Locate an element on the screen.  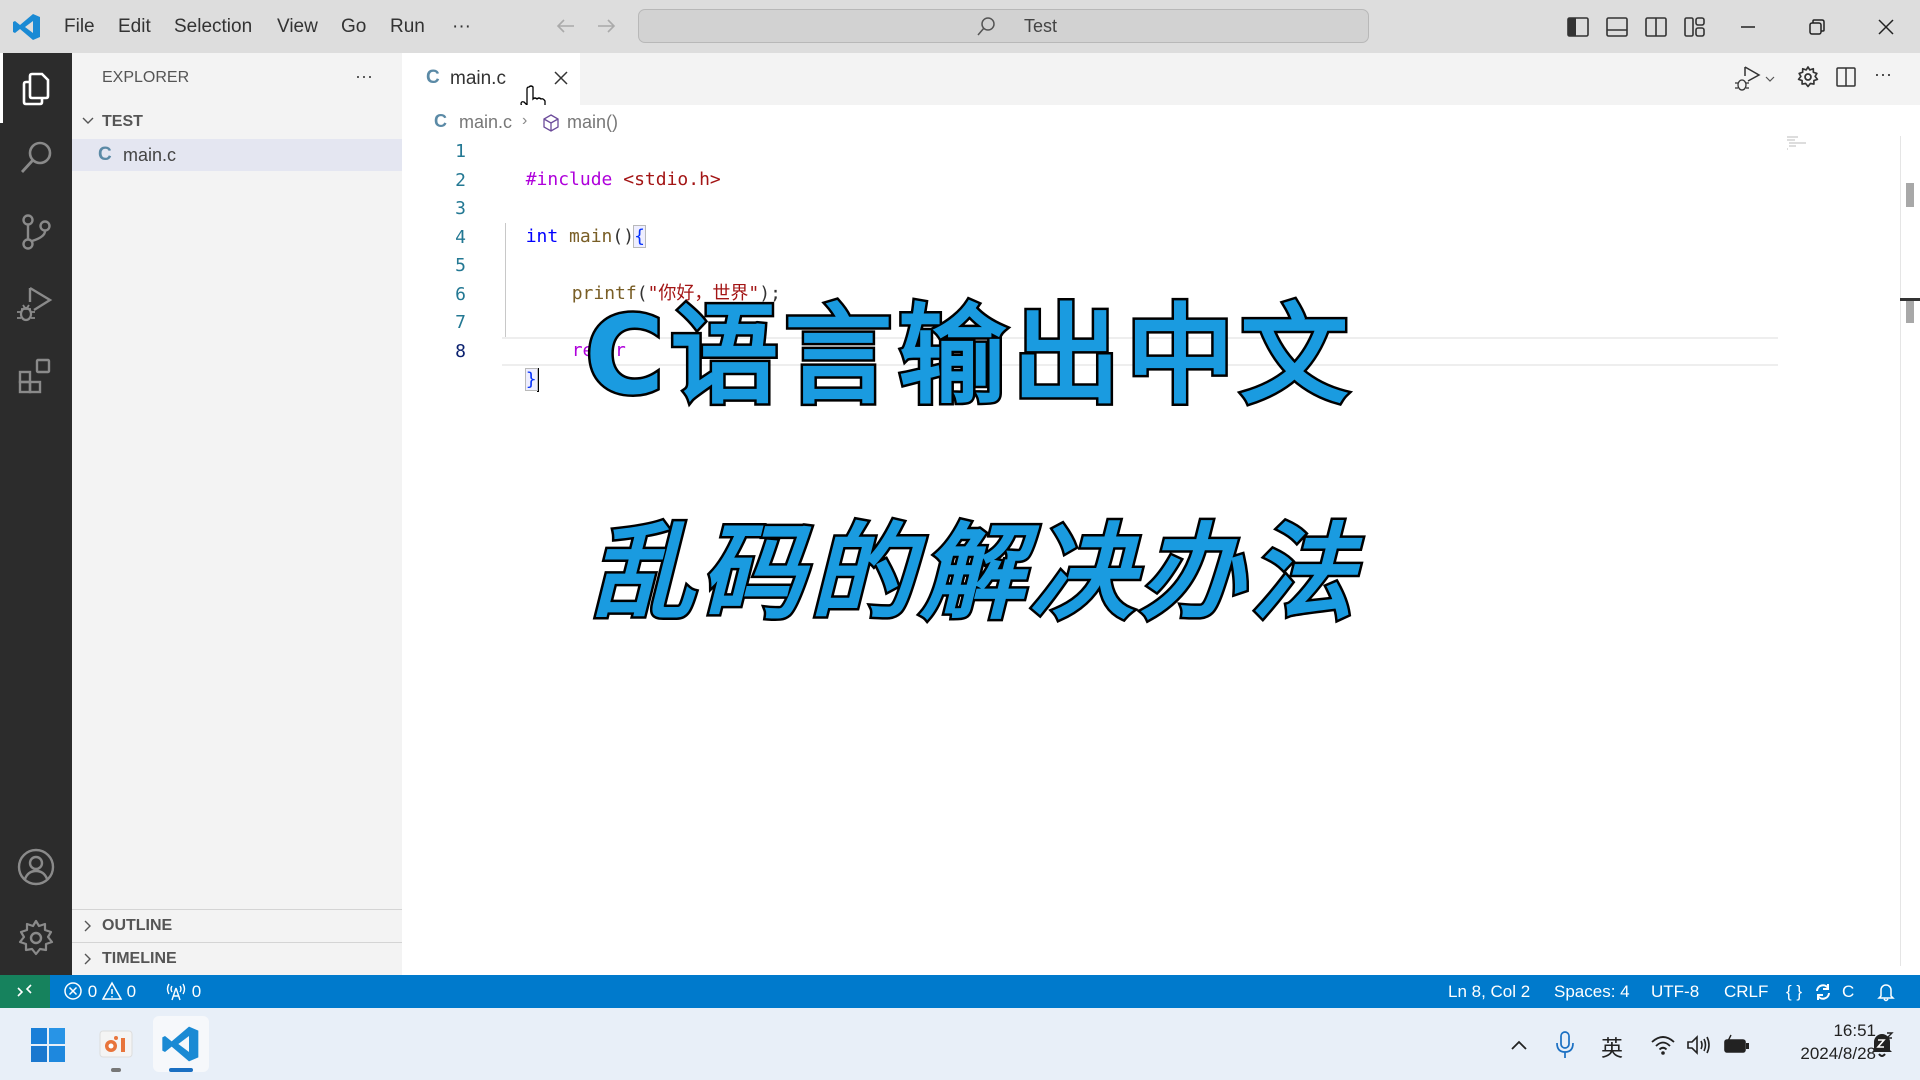
command-center-search: Test is located at coordinates (1003, 26).